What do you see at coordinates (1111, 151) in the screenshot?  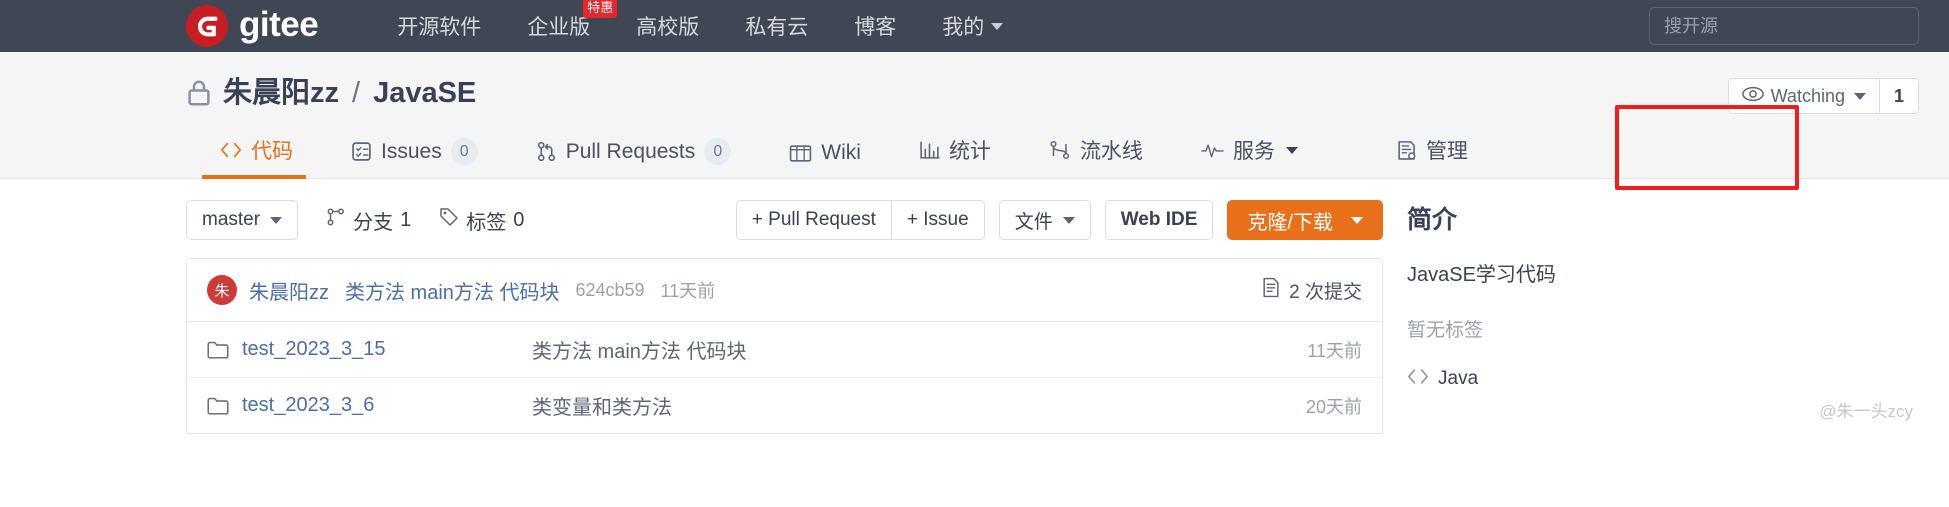 I see `tab-label: 流水线` at bounding box center [1111, 151].